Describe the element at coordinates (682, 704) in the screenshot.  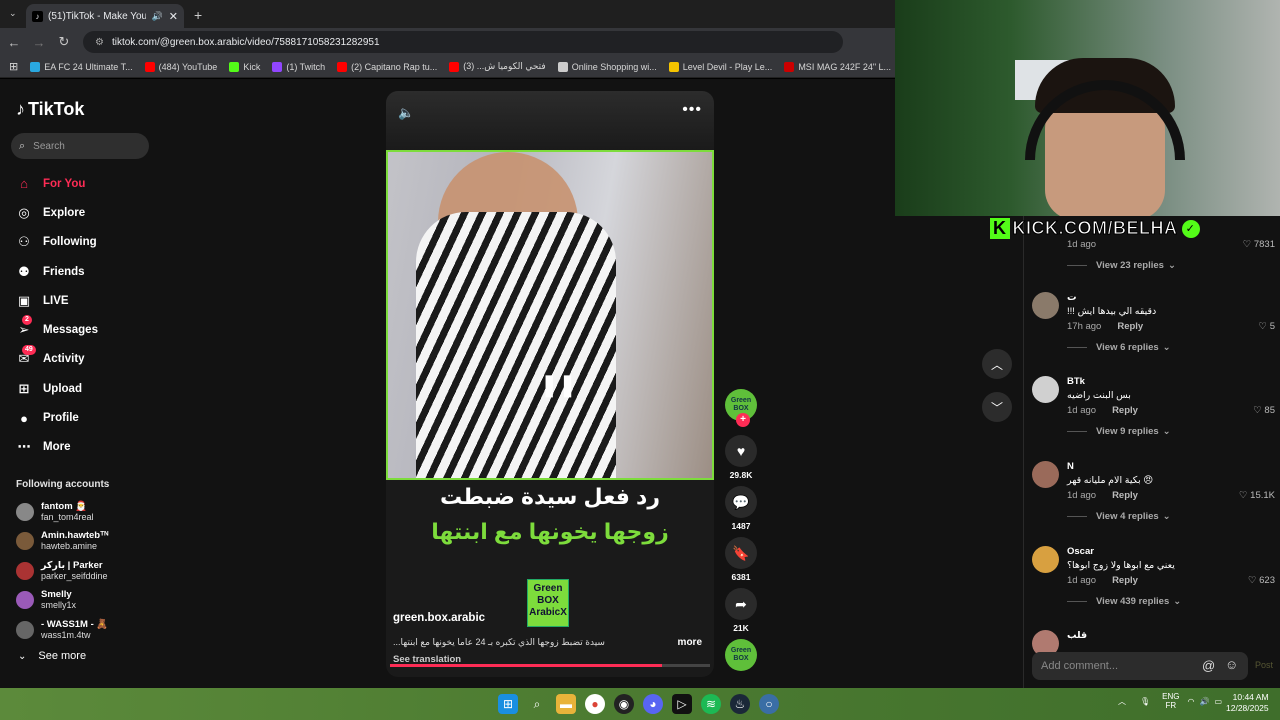
I see `terminal-icon: ▷` at that location.